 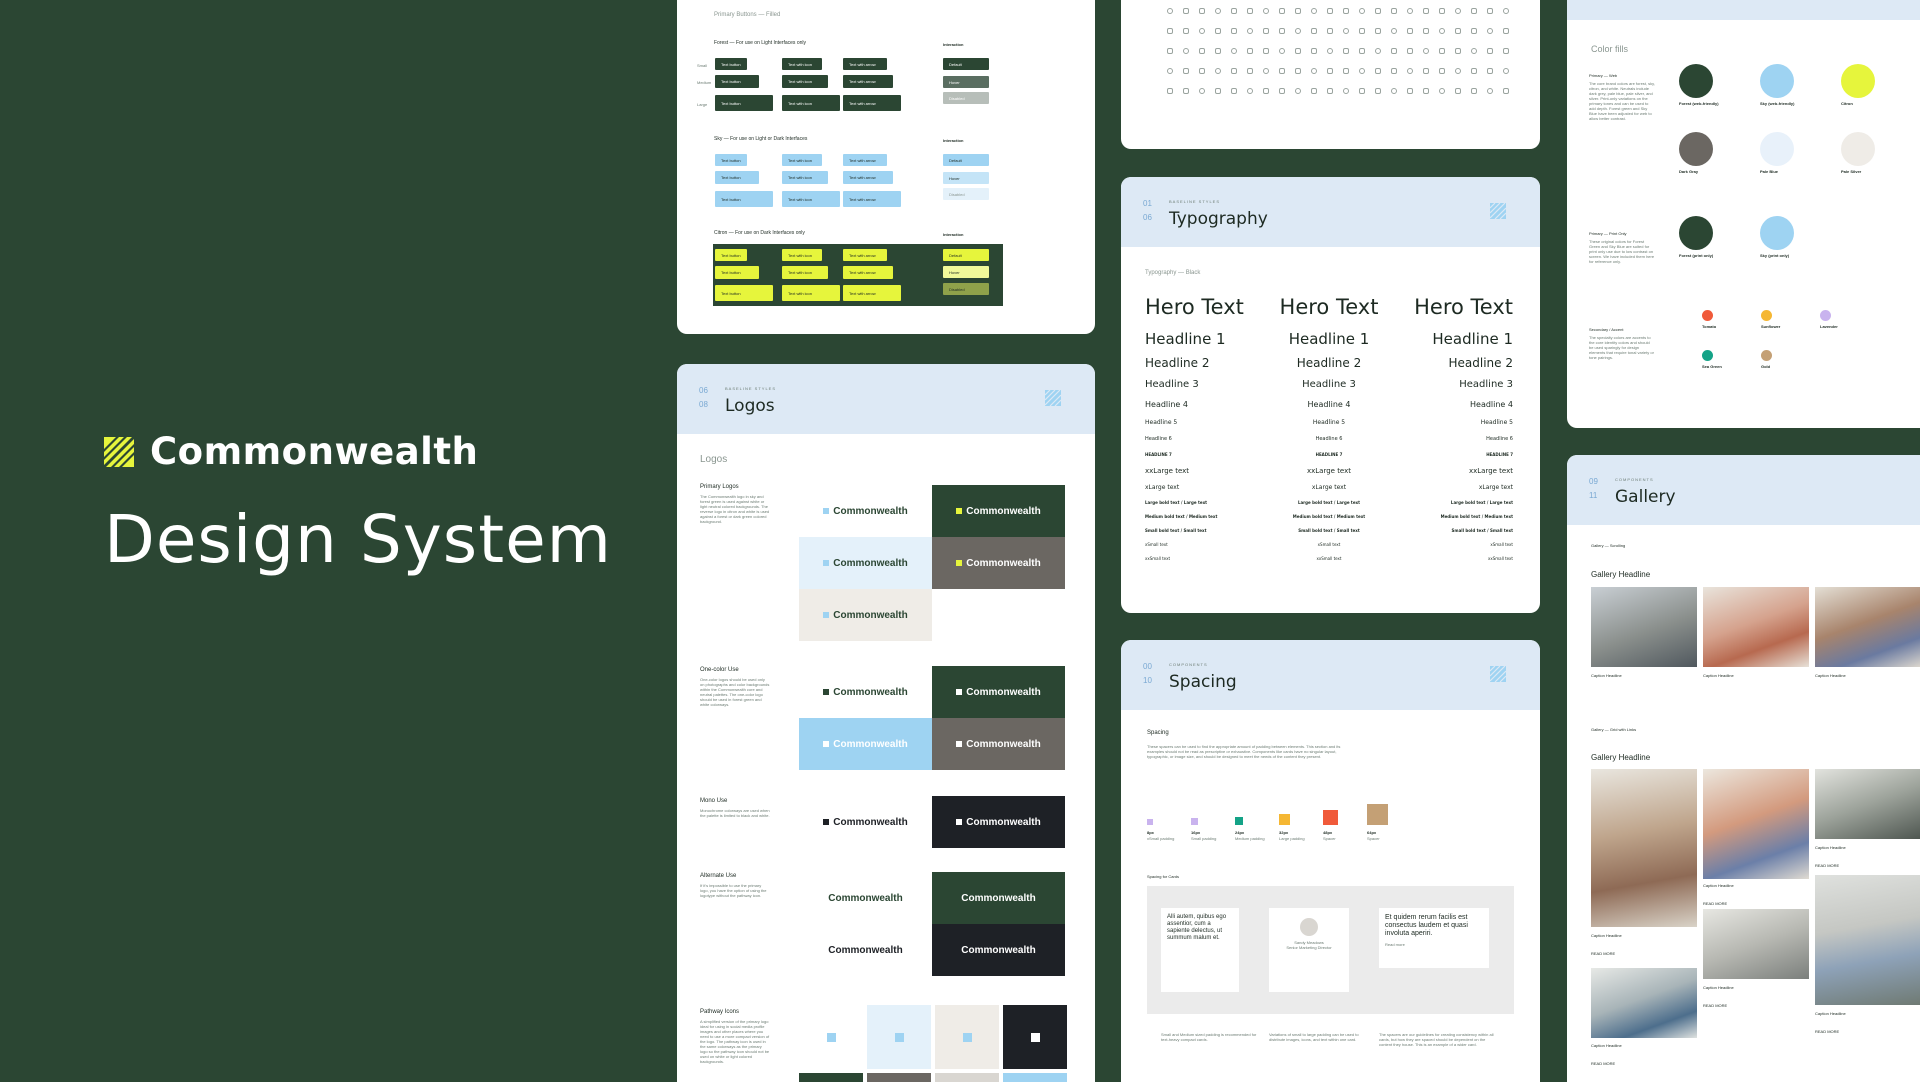 What do you see at coordinates (865, 255) in the screenshot?
I see `citron-button-arrow-small: Text with arrow` at bounding box center [865, 255].